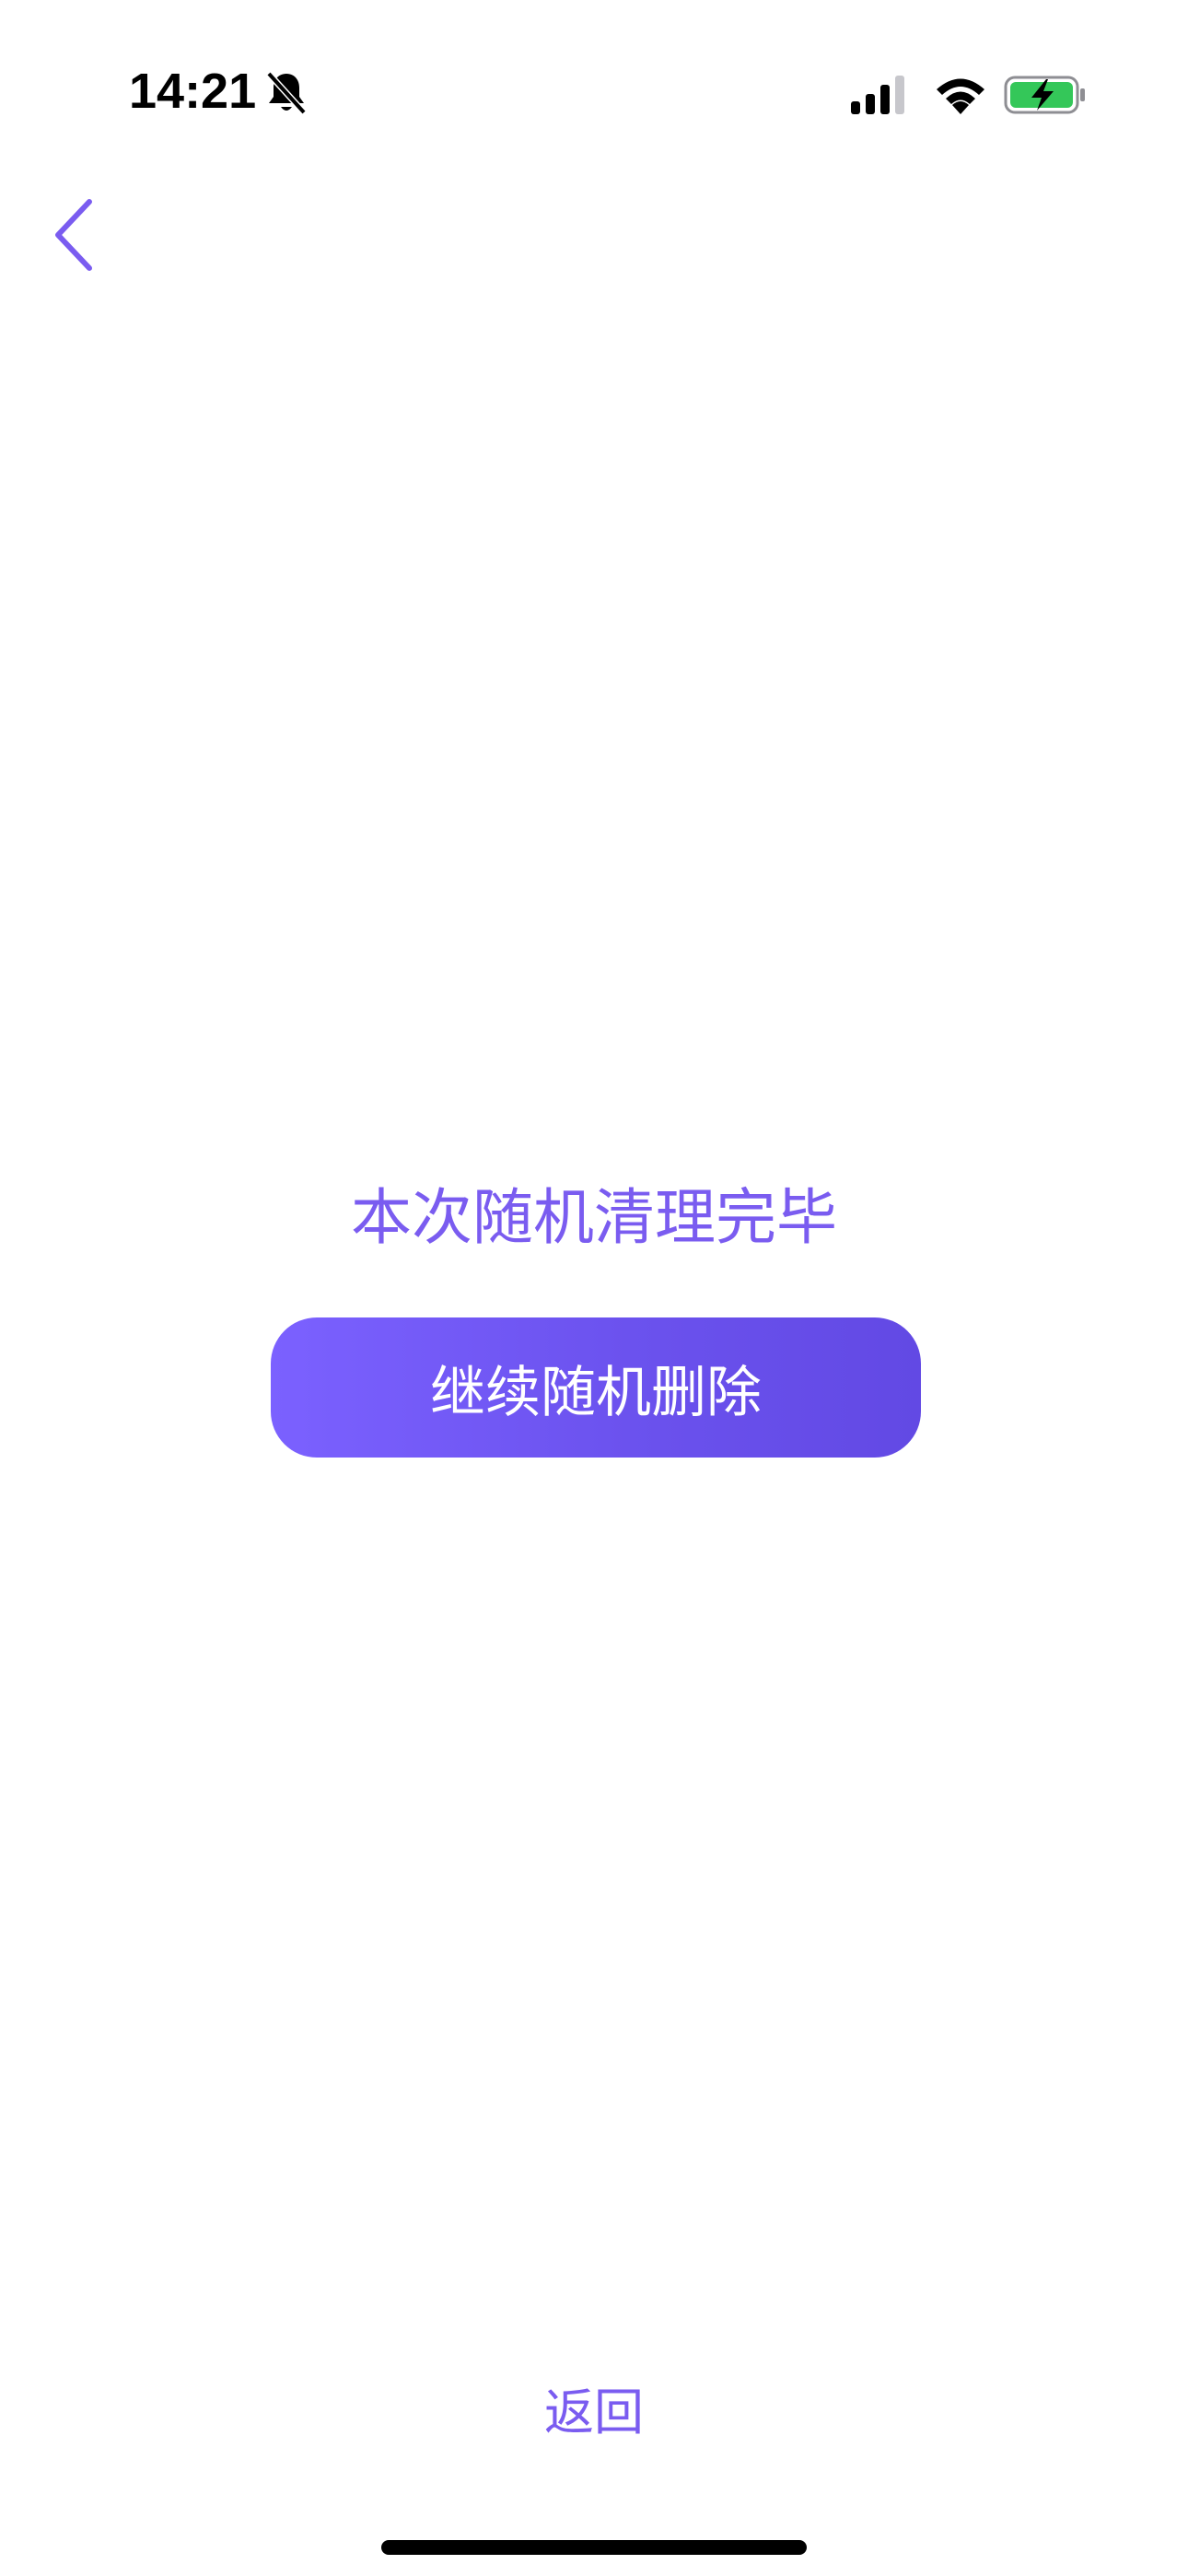  Describe the element at coordinates (961, 96) in the screenshot. I see `wifi-icon` at that location.